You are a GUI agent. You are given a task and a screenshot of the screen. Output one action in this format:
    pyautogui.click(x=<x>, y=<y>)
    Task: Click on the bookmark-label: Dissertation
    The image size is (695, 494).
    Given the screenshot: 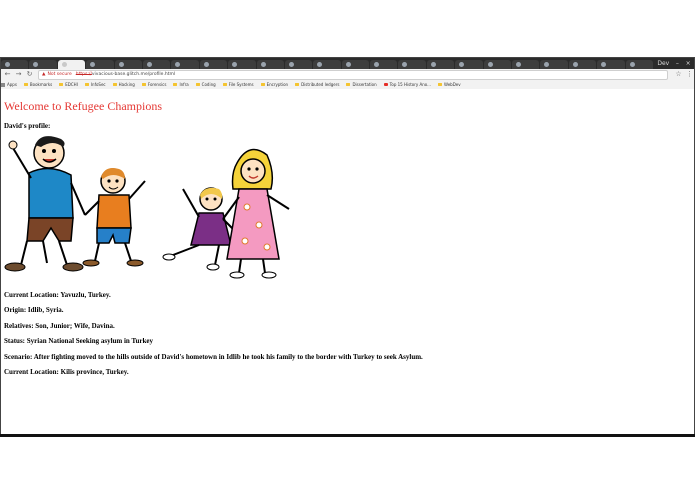 What is the action you would take?
    pyautogui.click(x=364, y=84)
    